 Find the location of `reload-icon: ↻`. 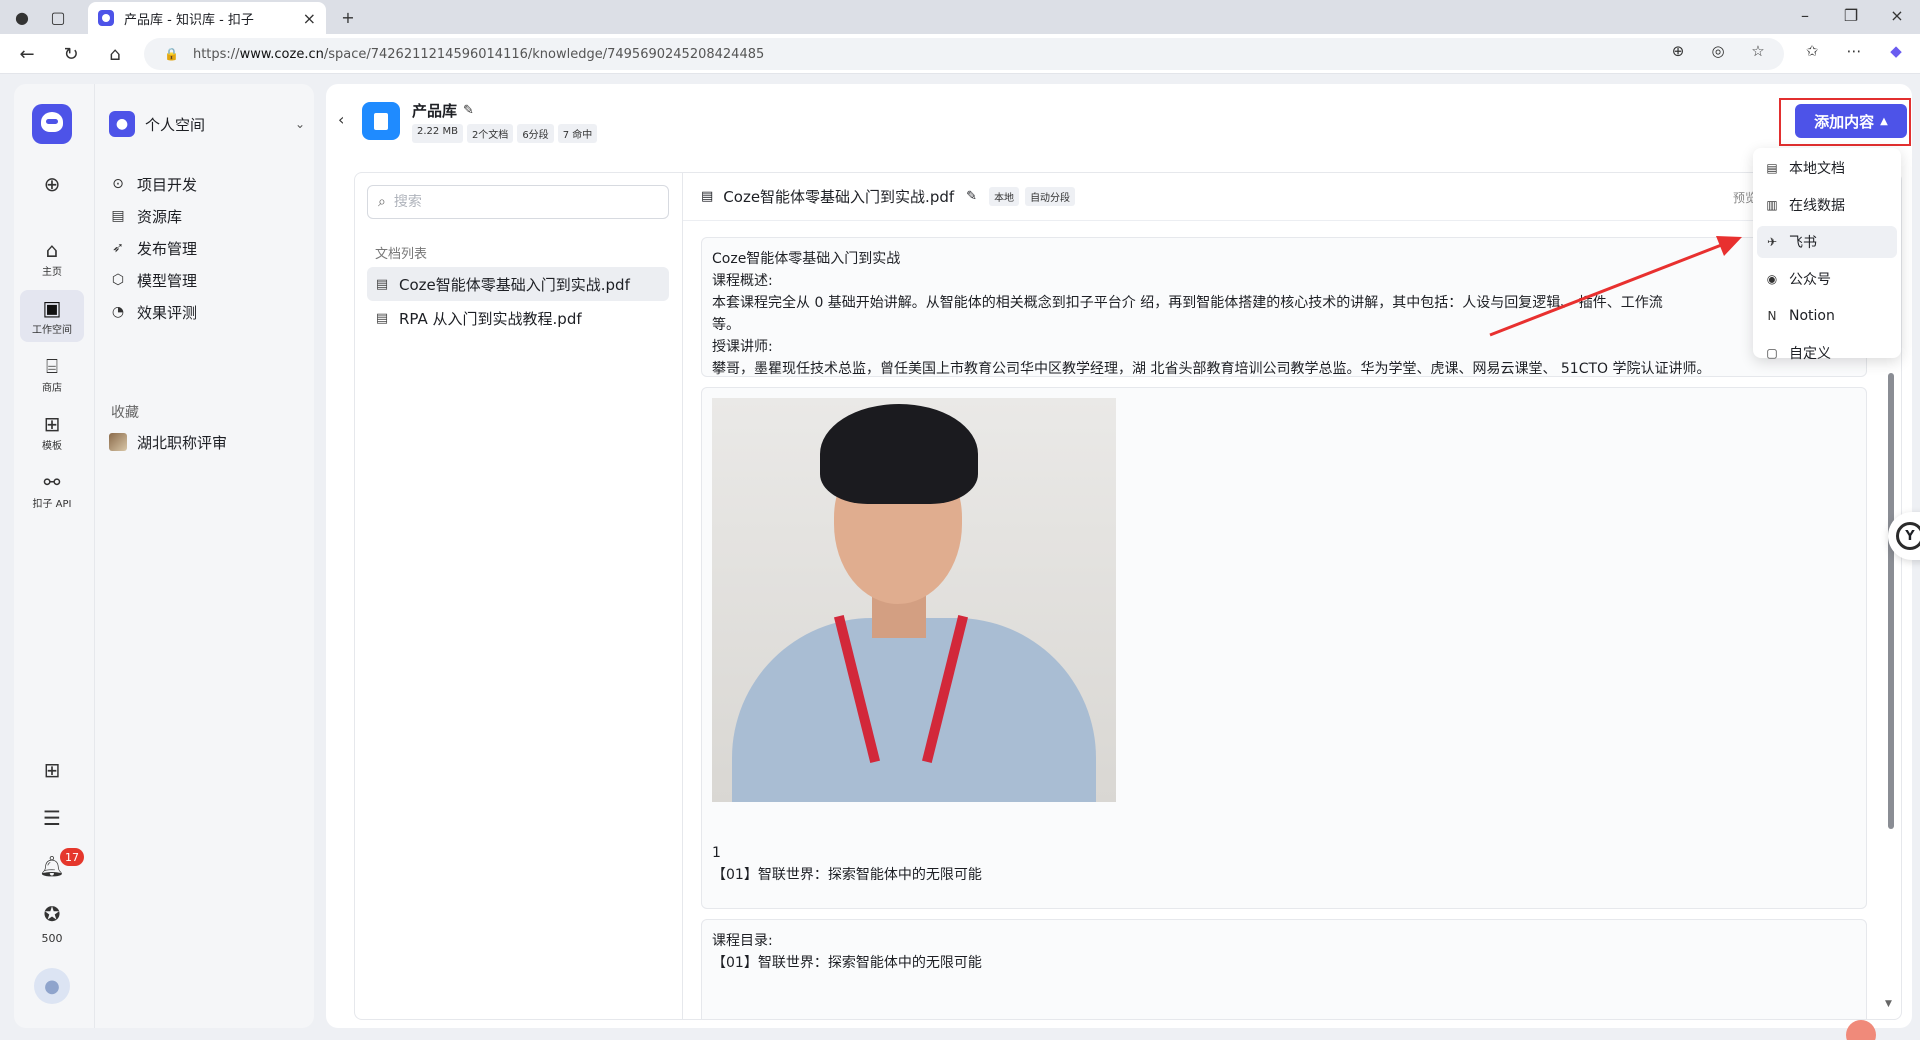

reload-icon: ↻ is located at coordinates (71, 54).